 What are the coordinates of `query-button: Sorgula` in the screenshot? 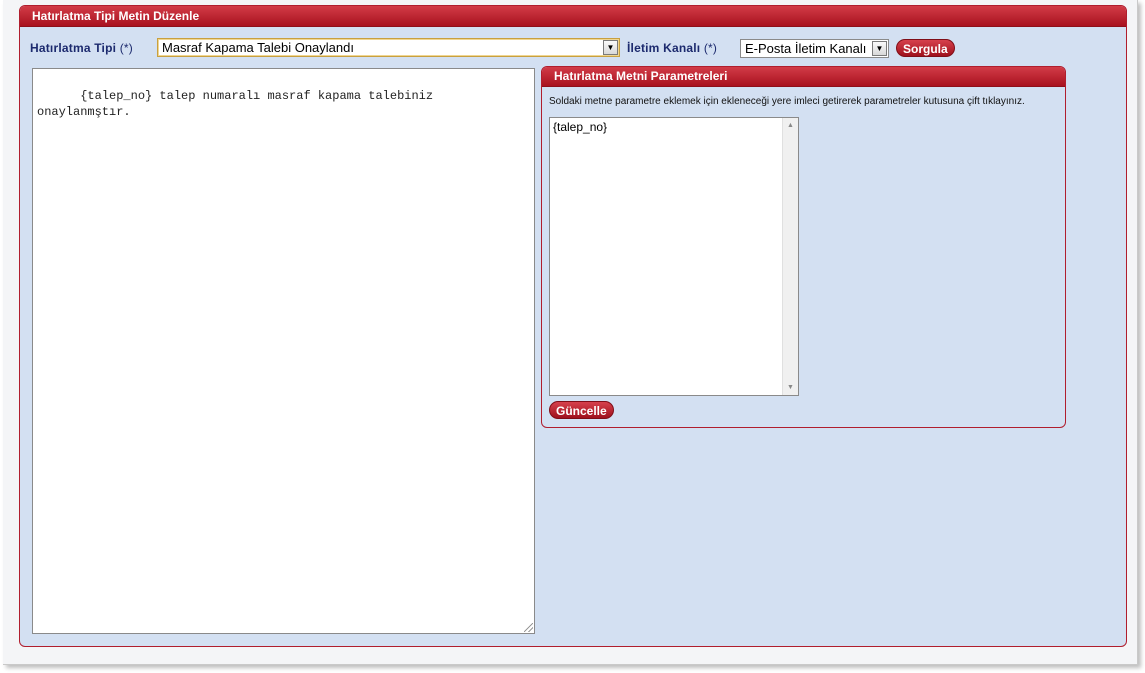 It's located at (925, 48).